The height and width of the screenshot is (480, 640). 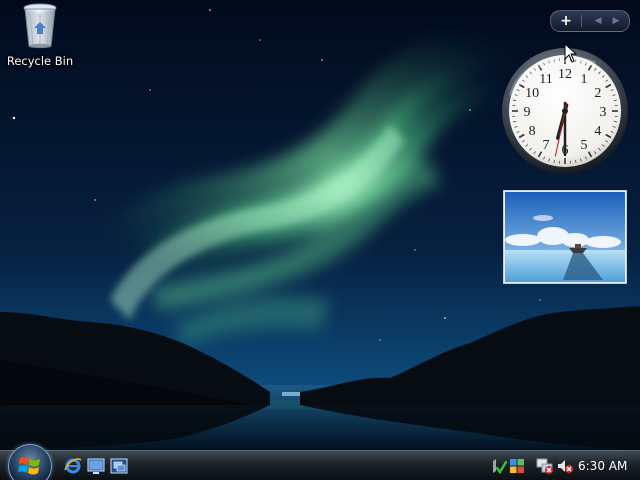 I want to click on previous-page-button: ◀, so click(x=598, y=21).